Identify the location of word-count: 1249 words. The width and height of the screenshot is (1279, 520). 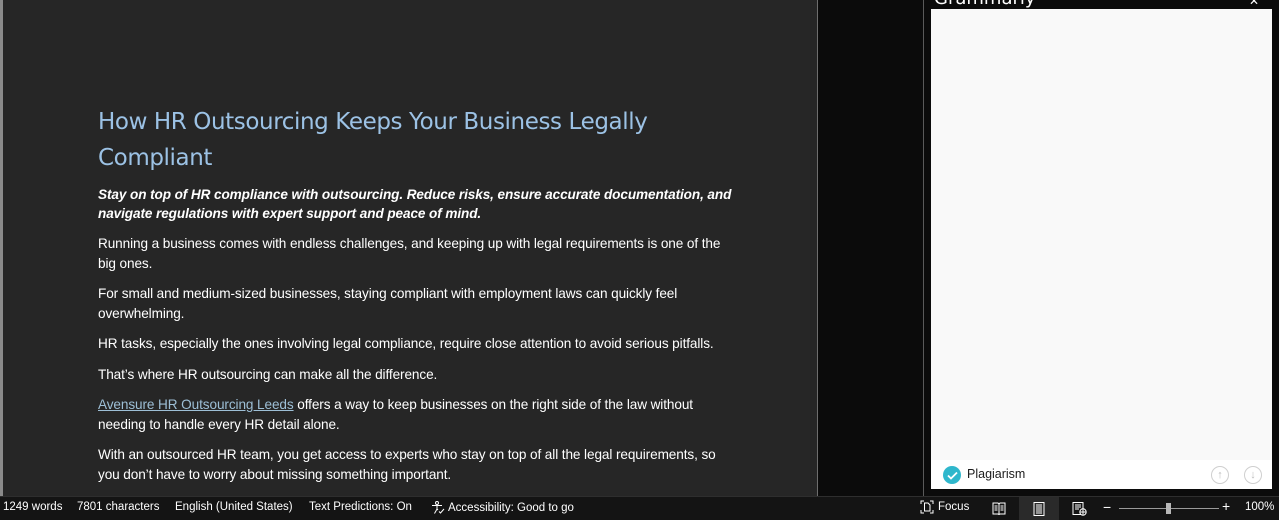
(32, 507).